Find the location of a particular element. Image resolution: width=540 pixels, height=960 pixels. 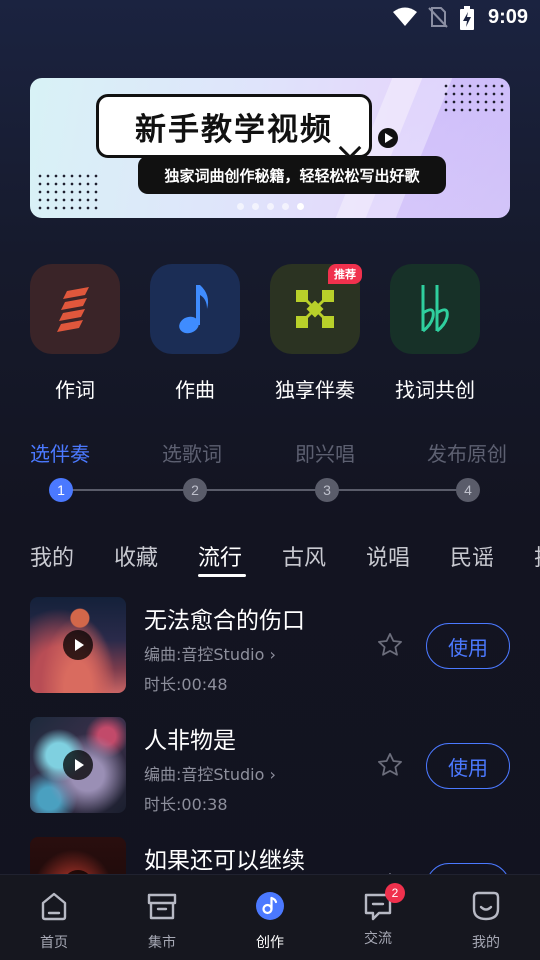

song-duration: 时长:00:38 is located at coordinates (186, 804).